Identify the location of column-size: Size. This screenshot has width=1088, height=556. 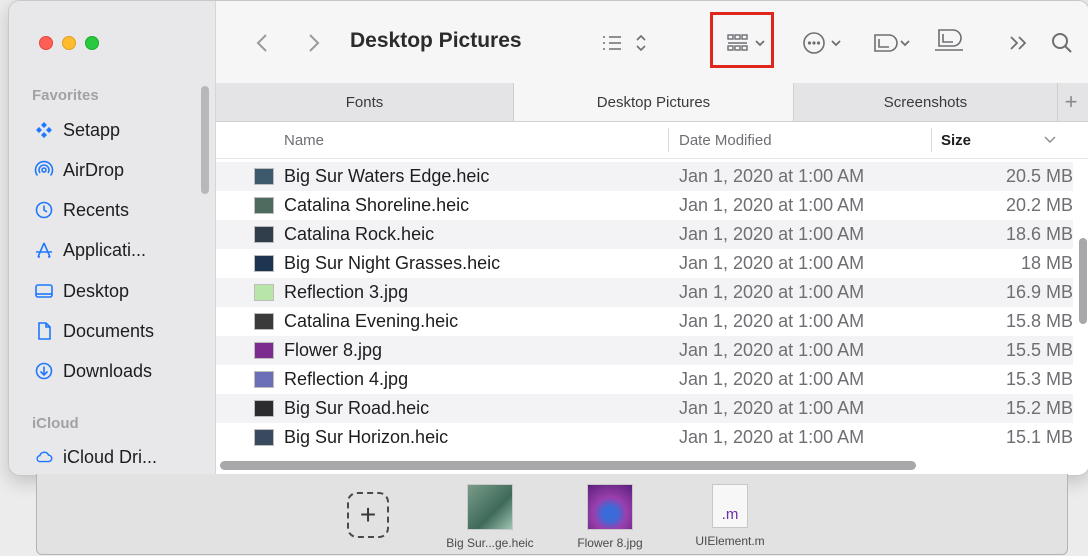
(956, 140).